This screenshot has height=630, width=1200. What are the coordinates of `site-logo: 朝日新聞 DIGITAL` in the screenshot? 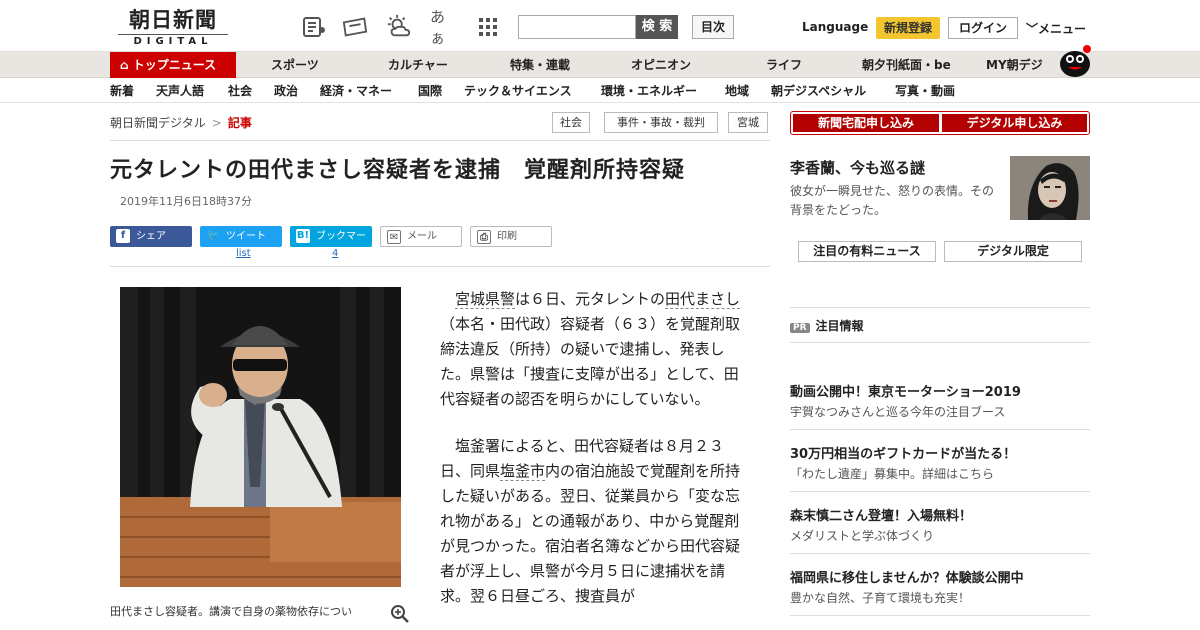 It's located at (173, 27).